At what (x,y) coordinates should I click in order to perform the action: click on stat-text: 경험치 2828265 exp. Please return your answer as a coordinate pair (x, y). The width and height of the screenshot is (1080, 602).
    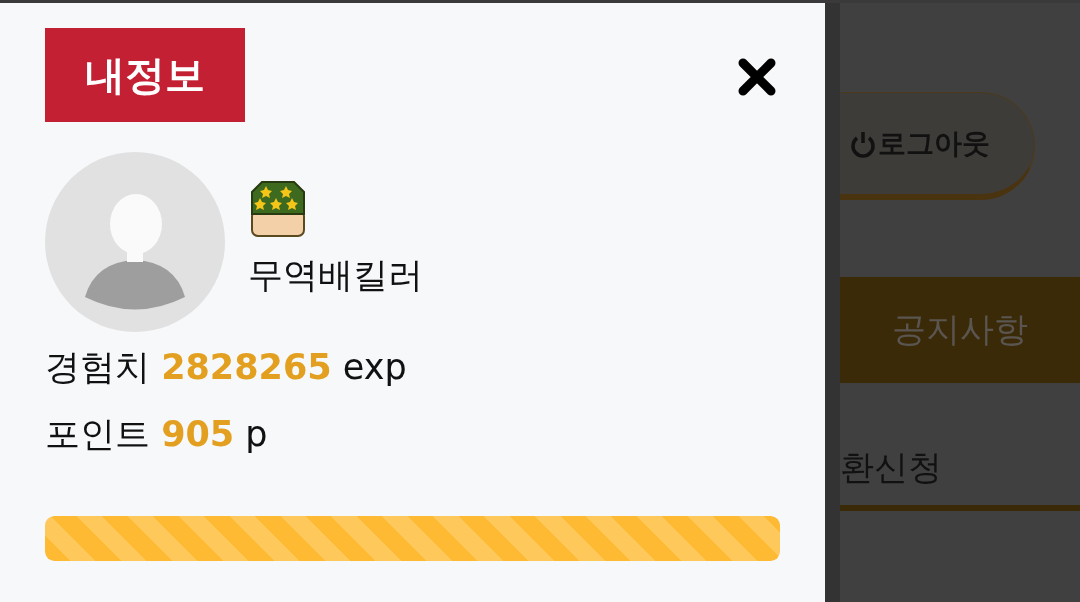
    Looking at the image, I should click on (226, 367).